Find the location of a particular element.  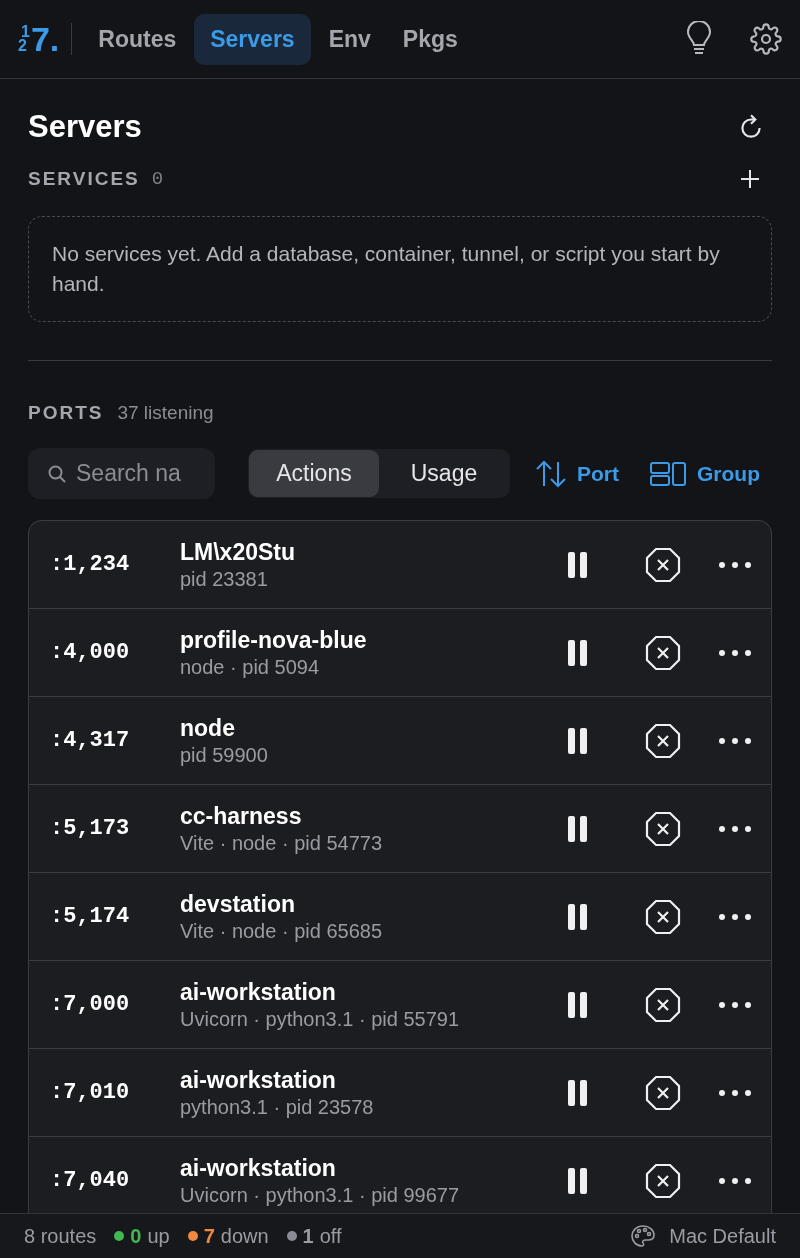

process-meta: node · pid 5094 is located at coordinates (250, 667).